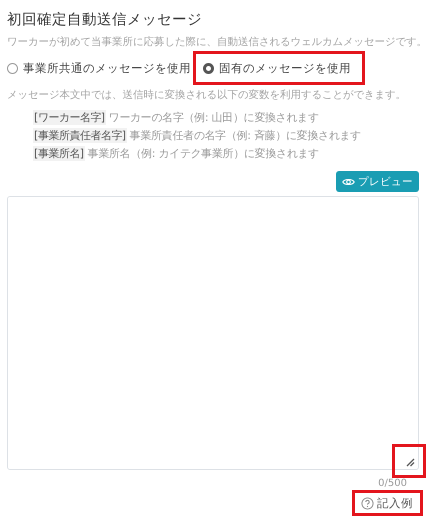  What do you see at coordinates (410, 462) in the screenshot?
I see `resize-handle-icon` at bounding box center [410, 462].